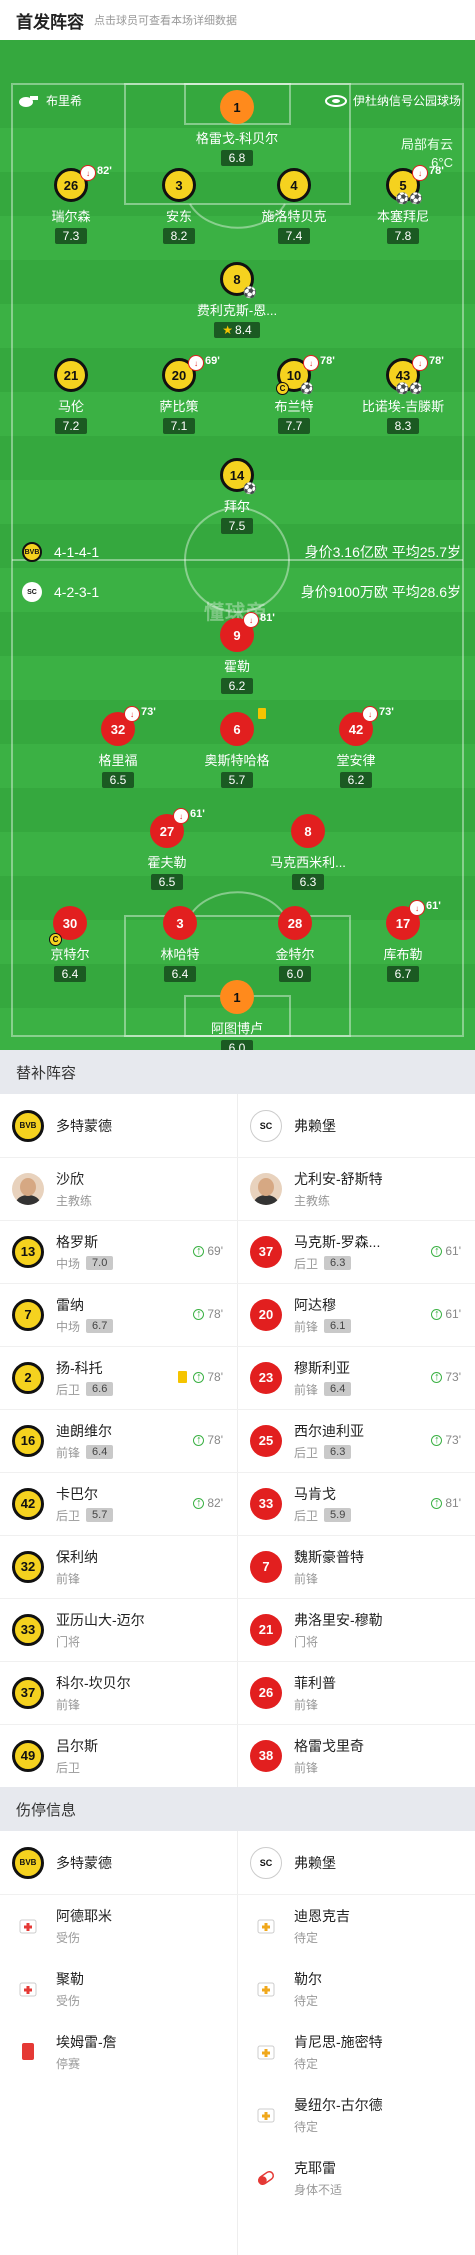 The height and width of the screenshot is (2255, 475). Describe the element at coordinates (237, 1015) in the screenshot. I see `player-card: 1 阿图博卢 6.0` at that location.